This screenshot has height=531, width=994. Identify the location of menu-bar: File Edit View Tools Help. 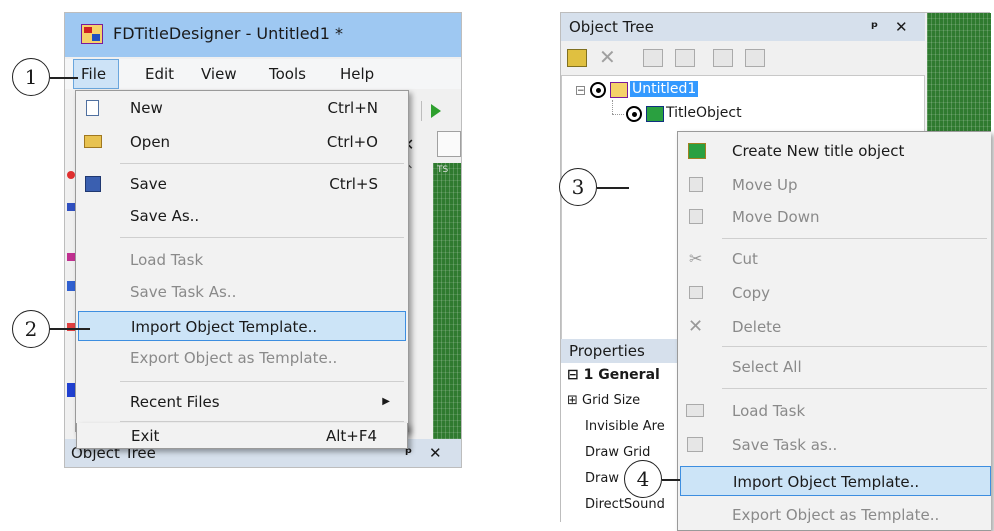
(263, 74).